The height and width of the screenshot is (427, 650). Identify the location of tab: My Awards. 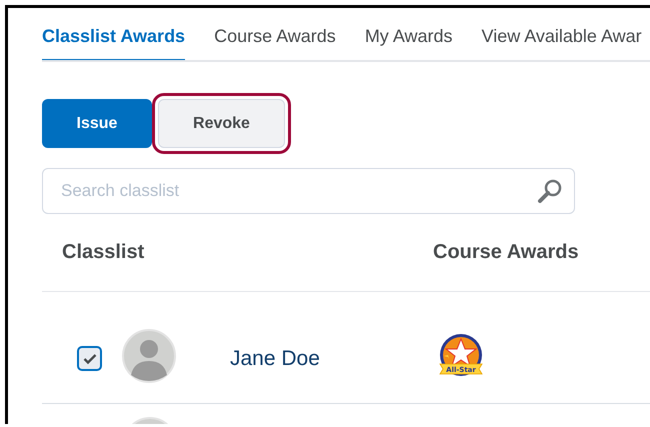
(408, 43).